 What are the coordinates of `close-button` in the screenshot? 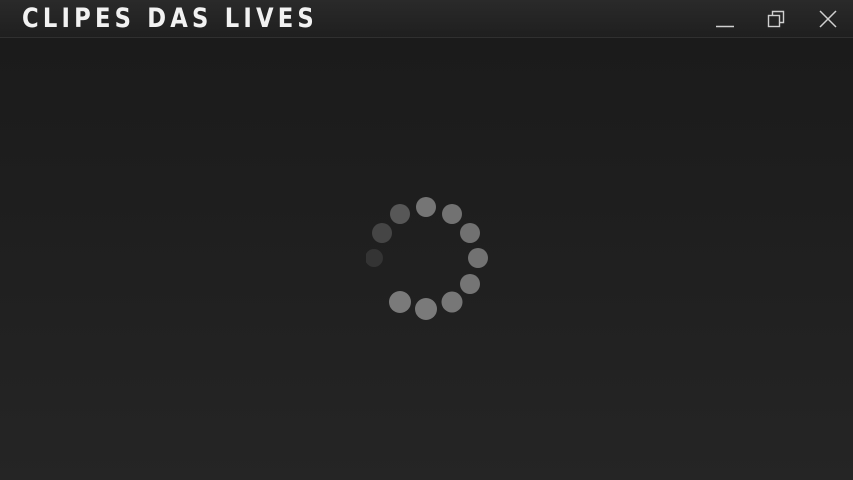 It's located at (828, 19).